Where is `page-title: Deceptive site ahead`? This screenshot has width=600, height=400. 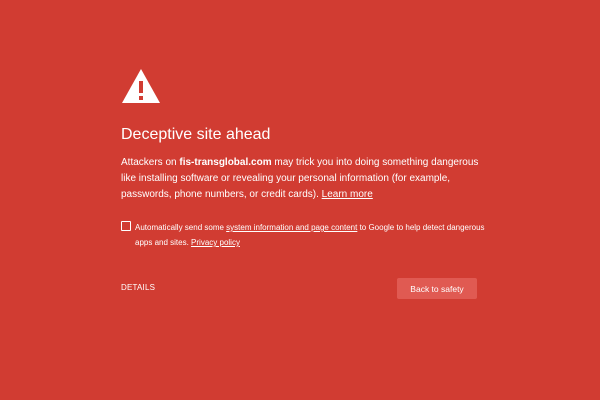 page-title: Deceptive site ahead is located at coordinates (196, 134).